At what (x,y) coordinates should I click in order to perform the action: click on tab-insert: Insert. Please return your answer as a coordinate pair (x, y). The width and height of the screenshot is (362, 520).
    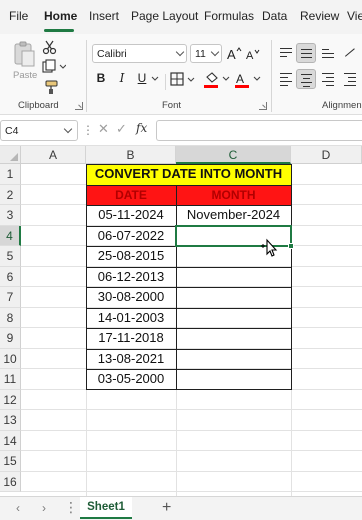
    Looking at the image, I should click on (104, 16).